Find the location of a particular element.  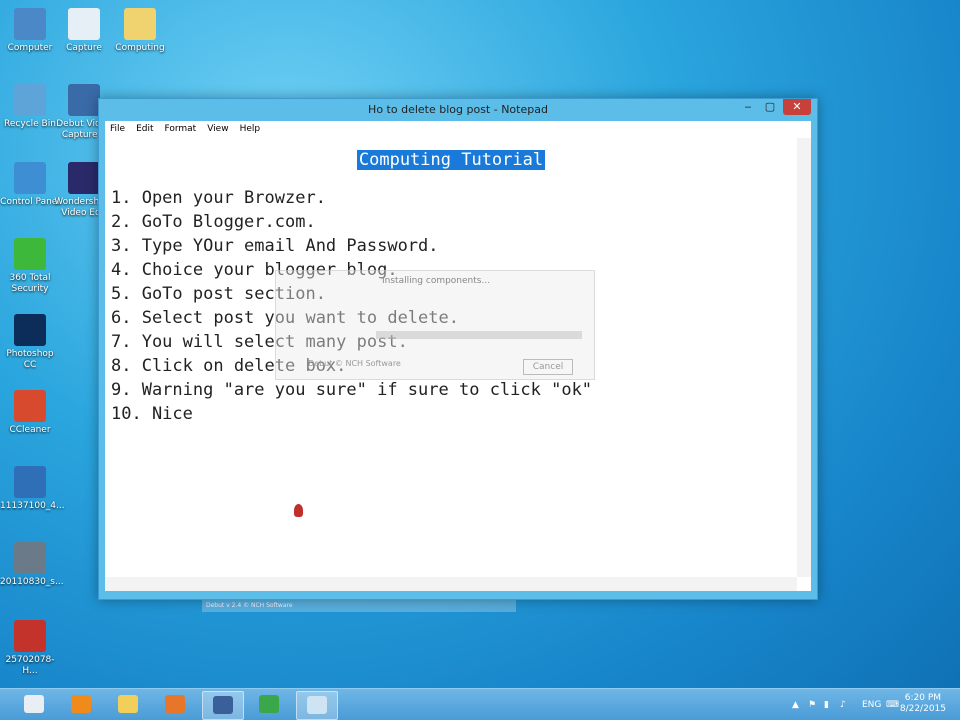

desktop-icon-computing: Computing is located at coordinates (140, 31).